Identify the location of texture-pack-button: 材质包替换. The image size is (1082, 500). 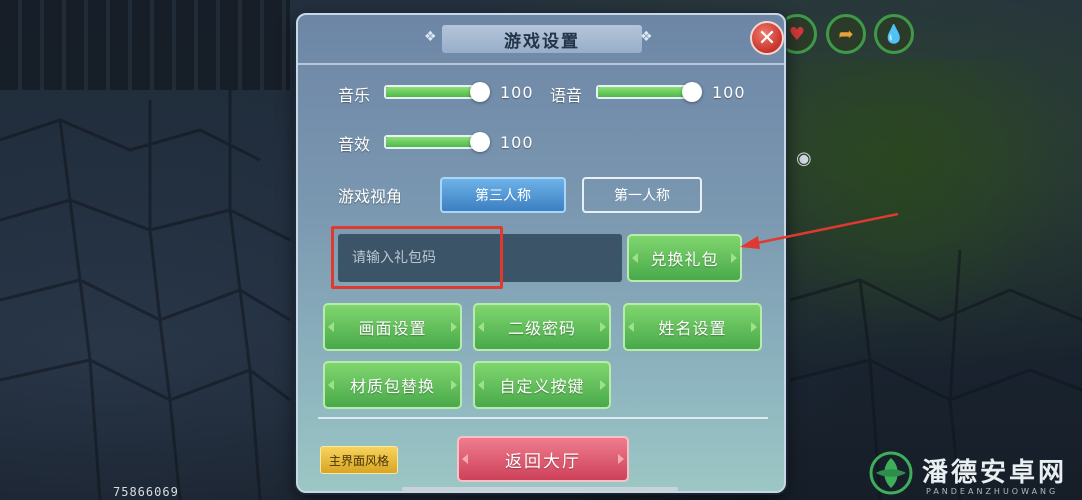
(392, 385).